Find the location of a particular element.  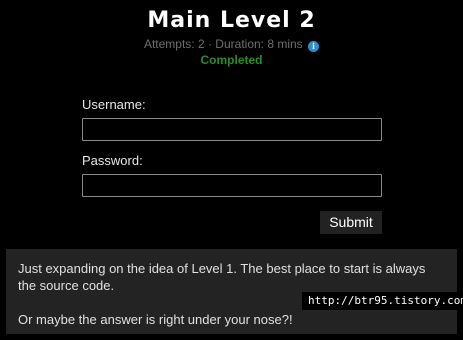

username-input is located at coordinates (232, 129).